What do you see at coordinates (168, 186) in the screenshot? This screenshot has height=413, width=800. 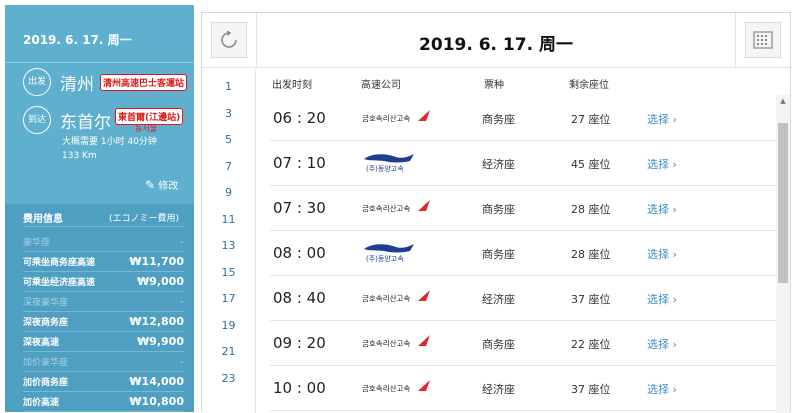 I see `edit-label: 修改` at bounding box center [168, 186].